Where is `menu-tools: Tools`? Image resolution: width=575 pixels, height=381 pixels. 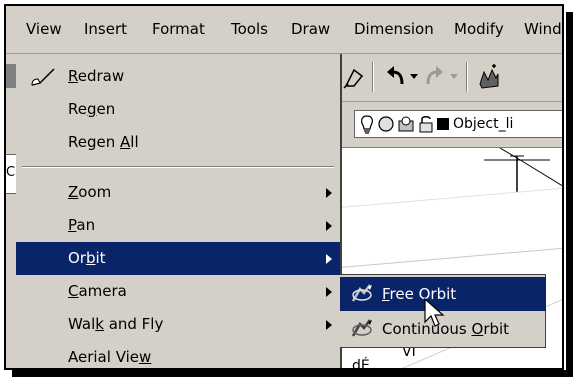
menu-tools: Tools is located at coordinates (249, 29).